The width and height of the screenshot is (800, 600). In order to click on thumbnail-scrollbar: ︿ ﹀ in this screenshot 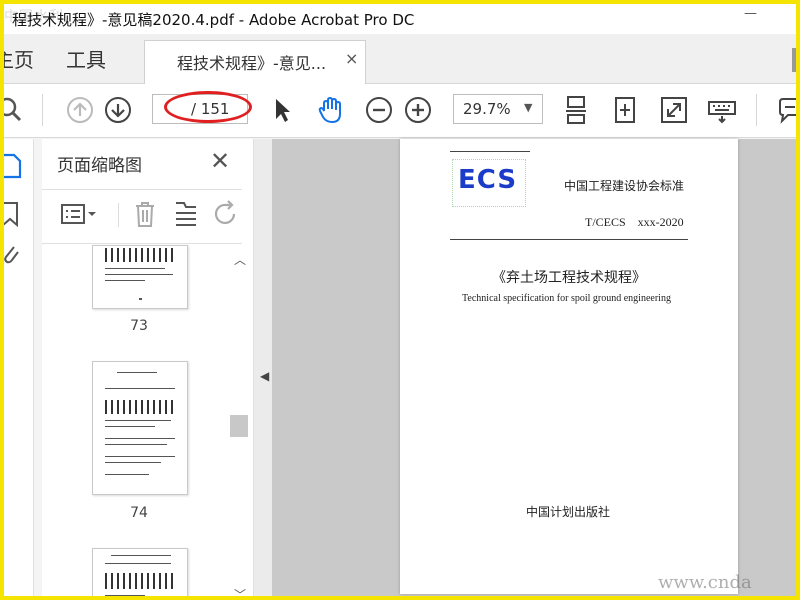, I will do `click(239, 422)`.